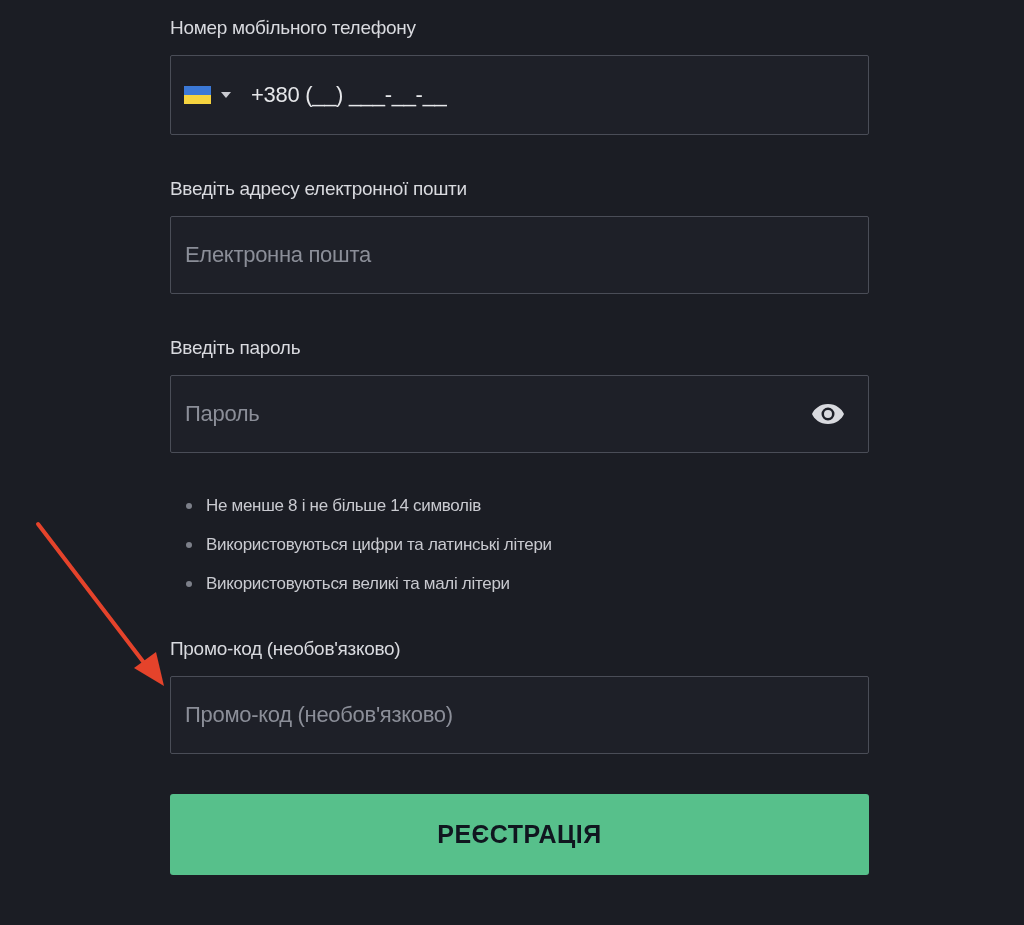 This screenshot has width=1024, height=925. What do you see at coordinates (519, 834) in the screenshot?
I see `register-button: РЕЄСТРАЦІЯ` at bounding box center [519, 834].